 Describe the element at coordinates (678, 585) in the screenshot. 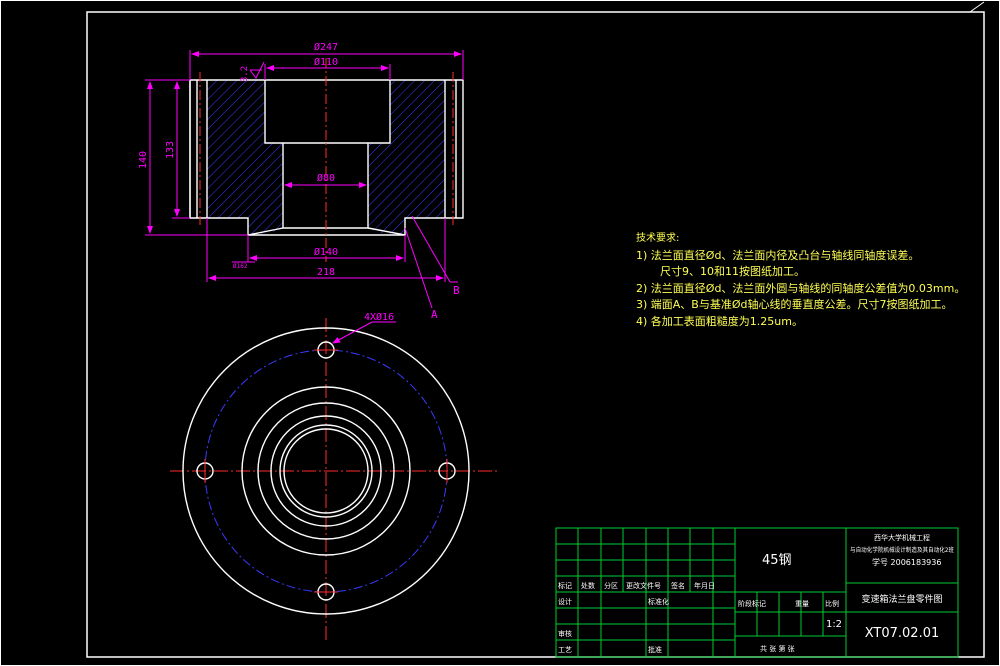

I see `tb-label-4: 签名` at that location.